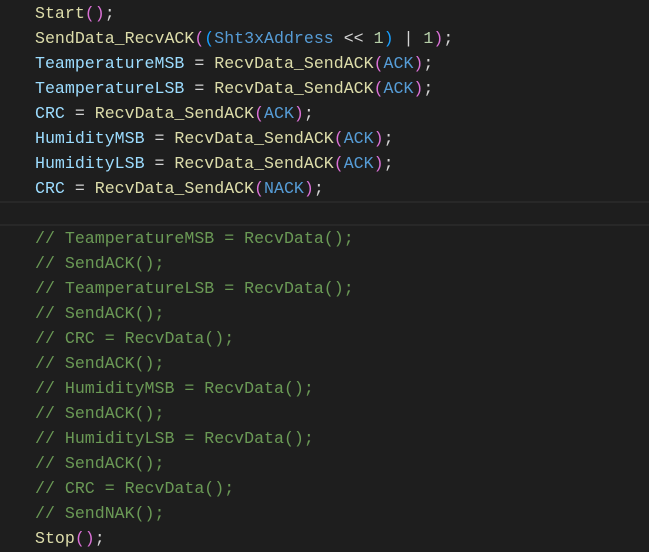 The width and height of the screenshot is (649, 552). I want to click on code-token: HumidityLSB, so click(90, 163).